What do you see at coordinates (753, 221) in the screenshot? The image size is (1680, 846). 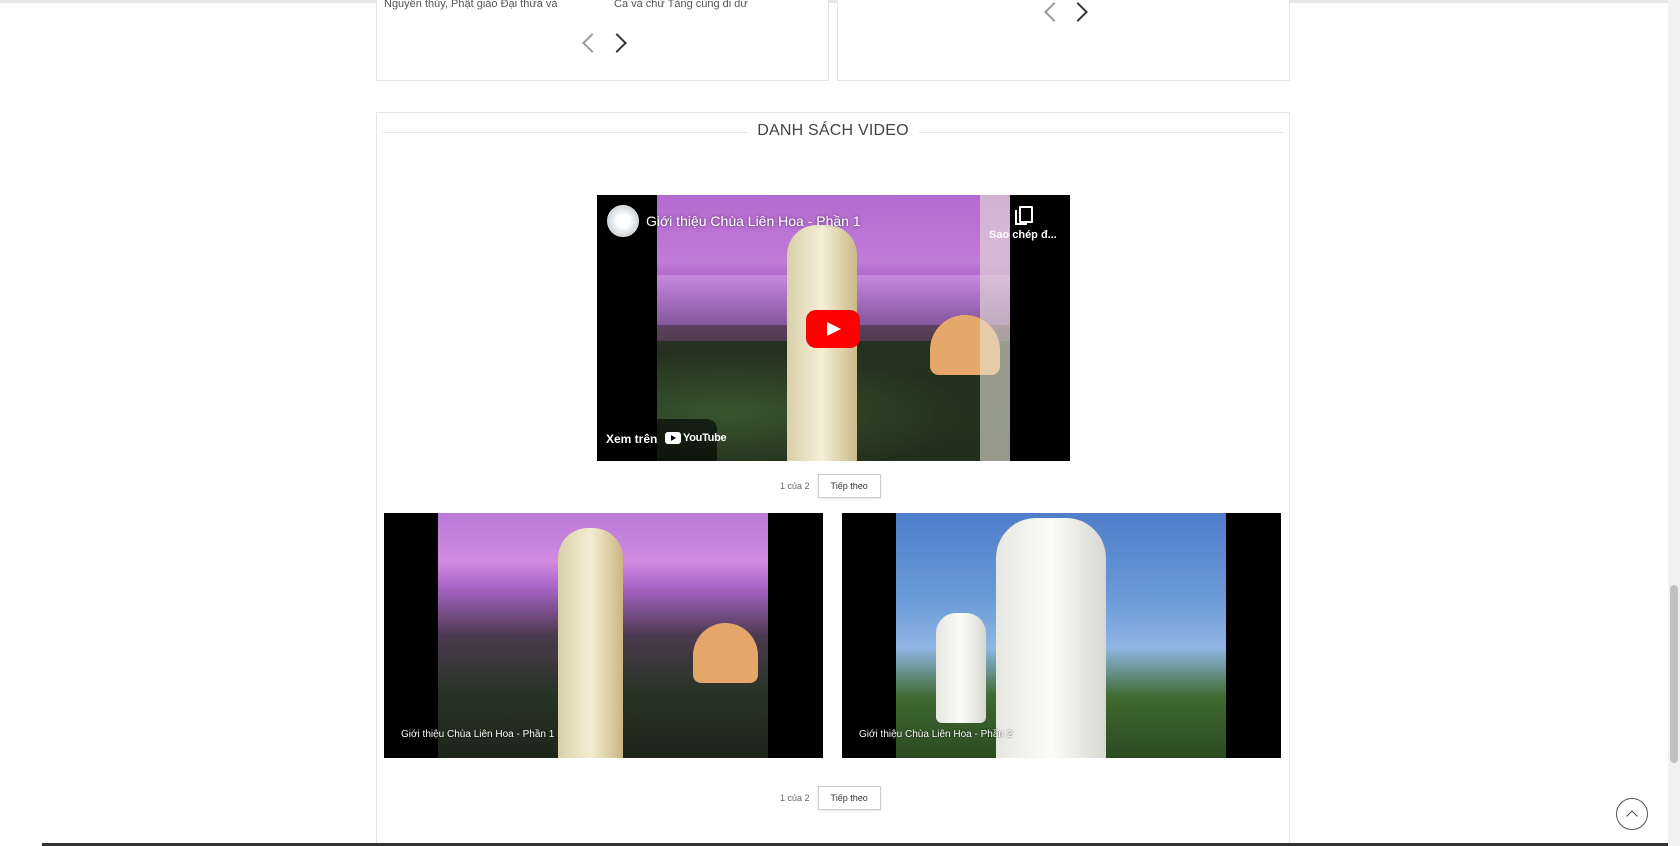 I see `video-title: Giới thiệu Chùa Liên Hoa - Phần 1` at bounding box center [753, 221].